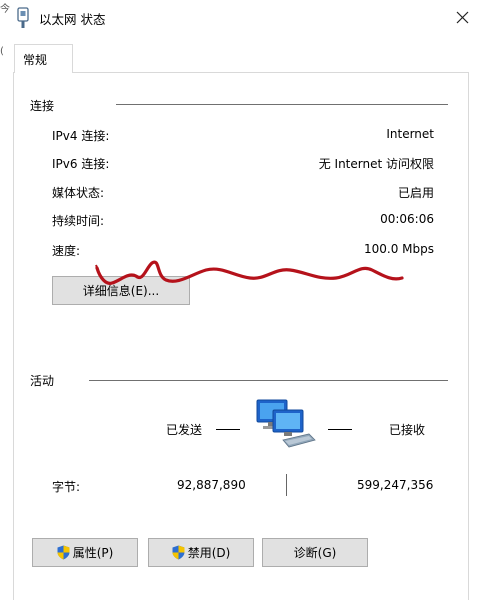 Image resolution: width=483 pixels, height=600 pixels. I want to click on connection-divider, so click(282, 104).